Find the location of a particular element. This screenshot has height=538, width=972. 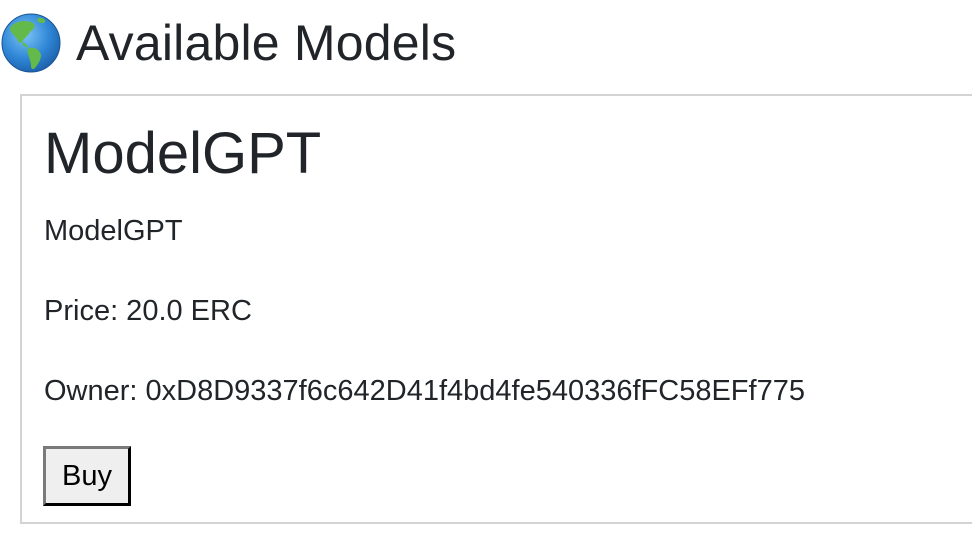

model-name: ModelGPT is located at coordinates (183, 153).